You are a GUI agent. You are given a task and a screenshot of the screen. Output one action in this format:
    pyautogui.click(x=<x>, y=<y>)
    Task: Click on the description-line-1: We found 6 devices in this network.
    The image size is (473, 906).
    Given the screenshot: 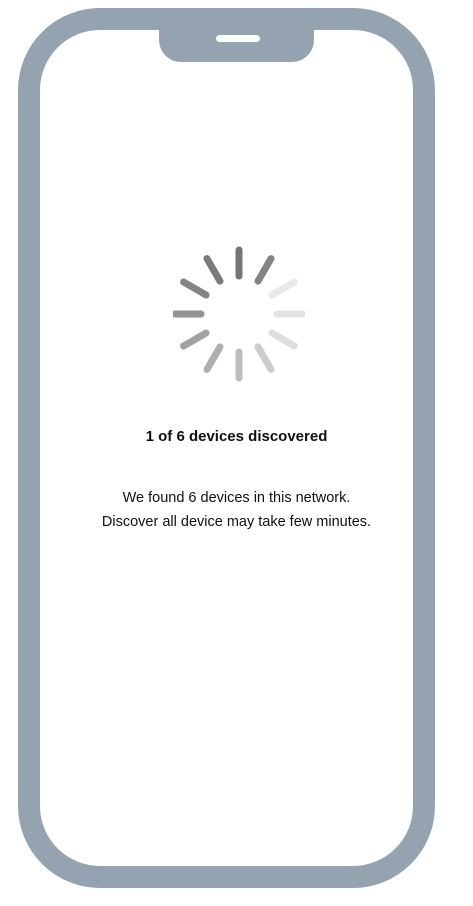 What is the action you would take?
    pyautogui.click(x=236, y=498)
    